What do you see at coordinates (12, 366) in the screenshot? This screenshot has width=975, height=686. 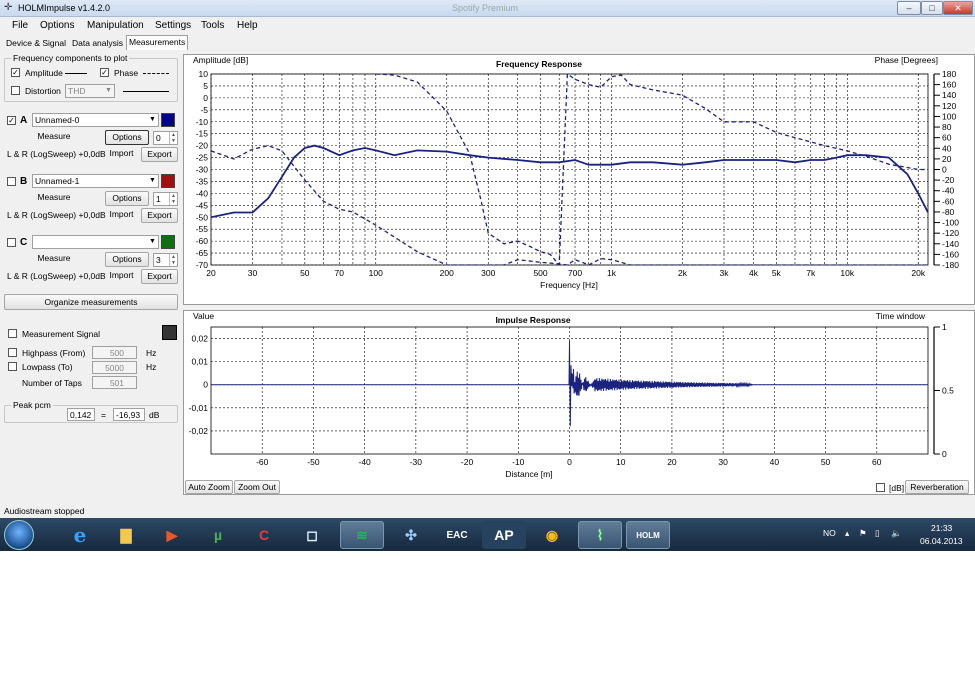 I see `lowpass-checkbox` at bounding box center [12, 366].